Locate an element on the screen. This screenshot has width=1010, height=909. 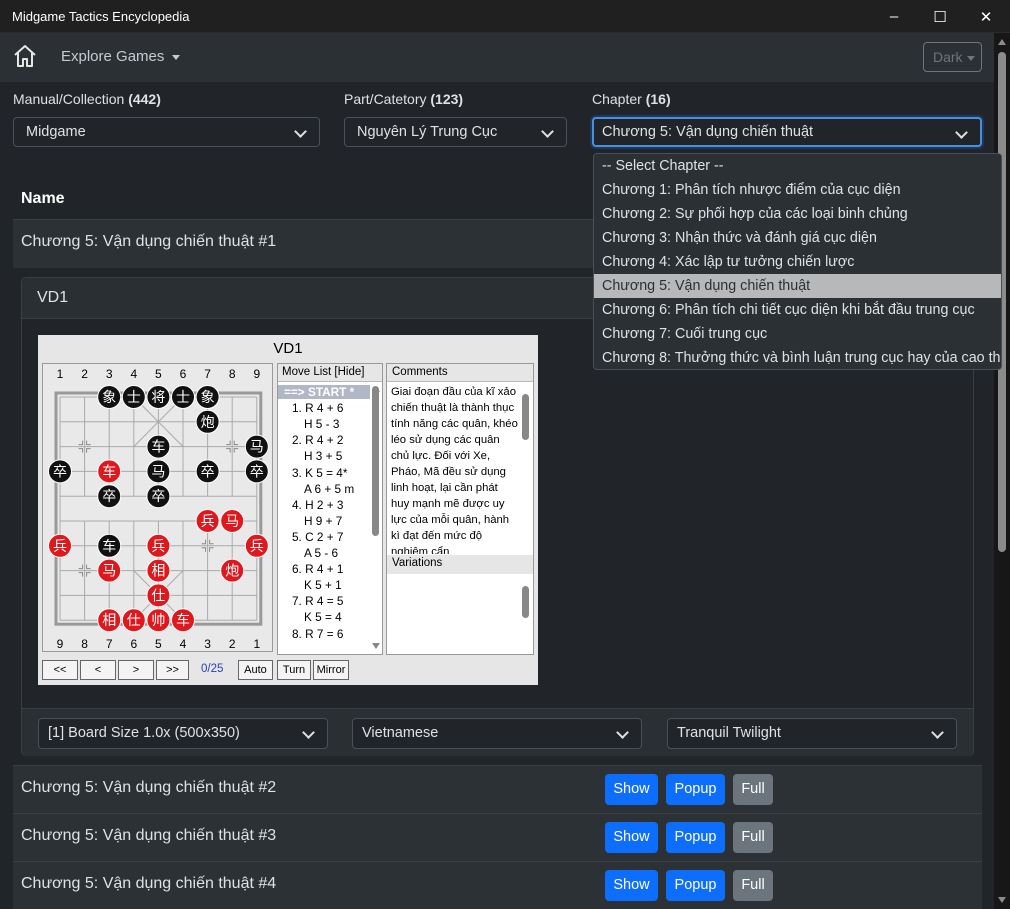
move-item: K 5 = 4 is located at coordinates (324, 617).